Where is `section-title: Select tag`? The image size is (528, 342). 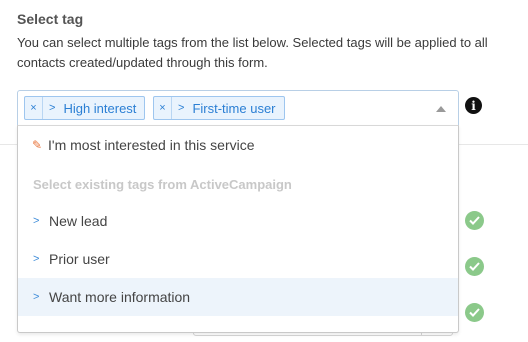
section-title: Select tag is located at coordinates (50, 19).